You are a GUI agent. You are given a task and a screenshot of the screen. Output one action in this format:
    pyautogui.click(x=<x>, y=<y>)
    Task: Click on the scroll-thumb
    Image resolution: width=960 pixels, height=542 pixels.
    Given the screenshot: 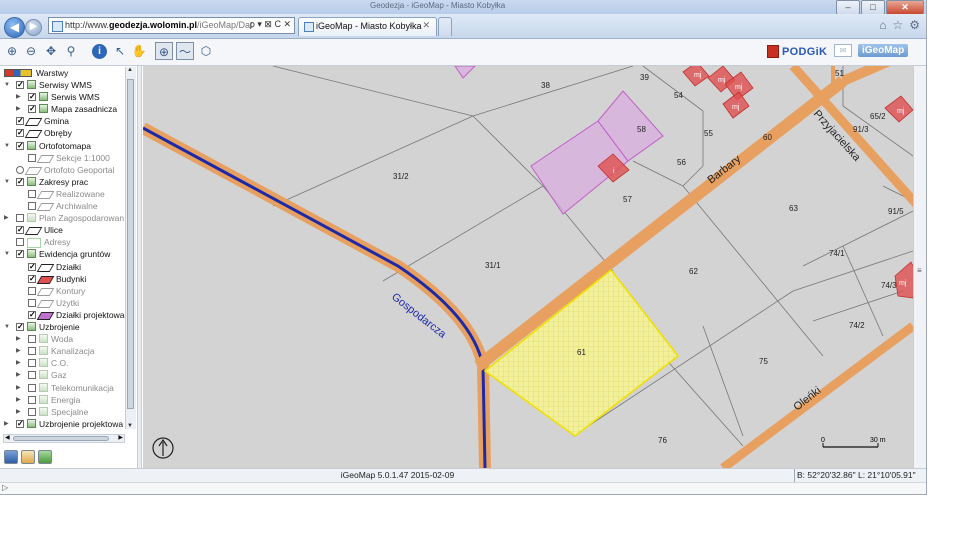 What is the action you would take?
    pyautogui.click(x=130, y=244)
    